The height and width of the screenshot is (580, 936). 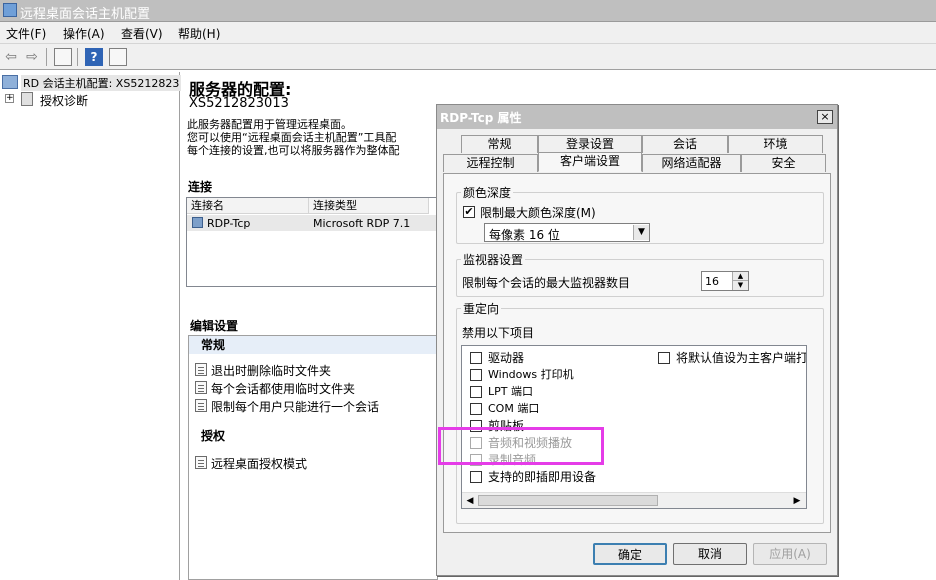 What do you see at coordinates (531, 374) in the screenshot?
I see `redirect-printers-label: Windows 打印机` at bounding box center [531, 374].